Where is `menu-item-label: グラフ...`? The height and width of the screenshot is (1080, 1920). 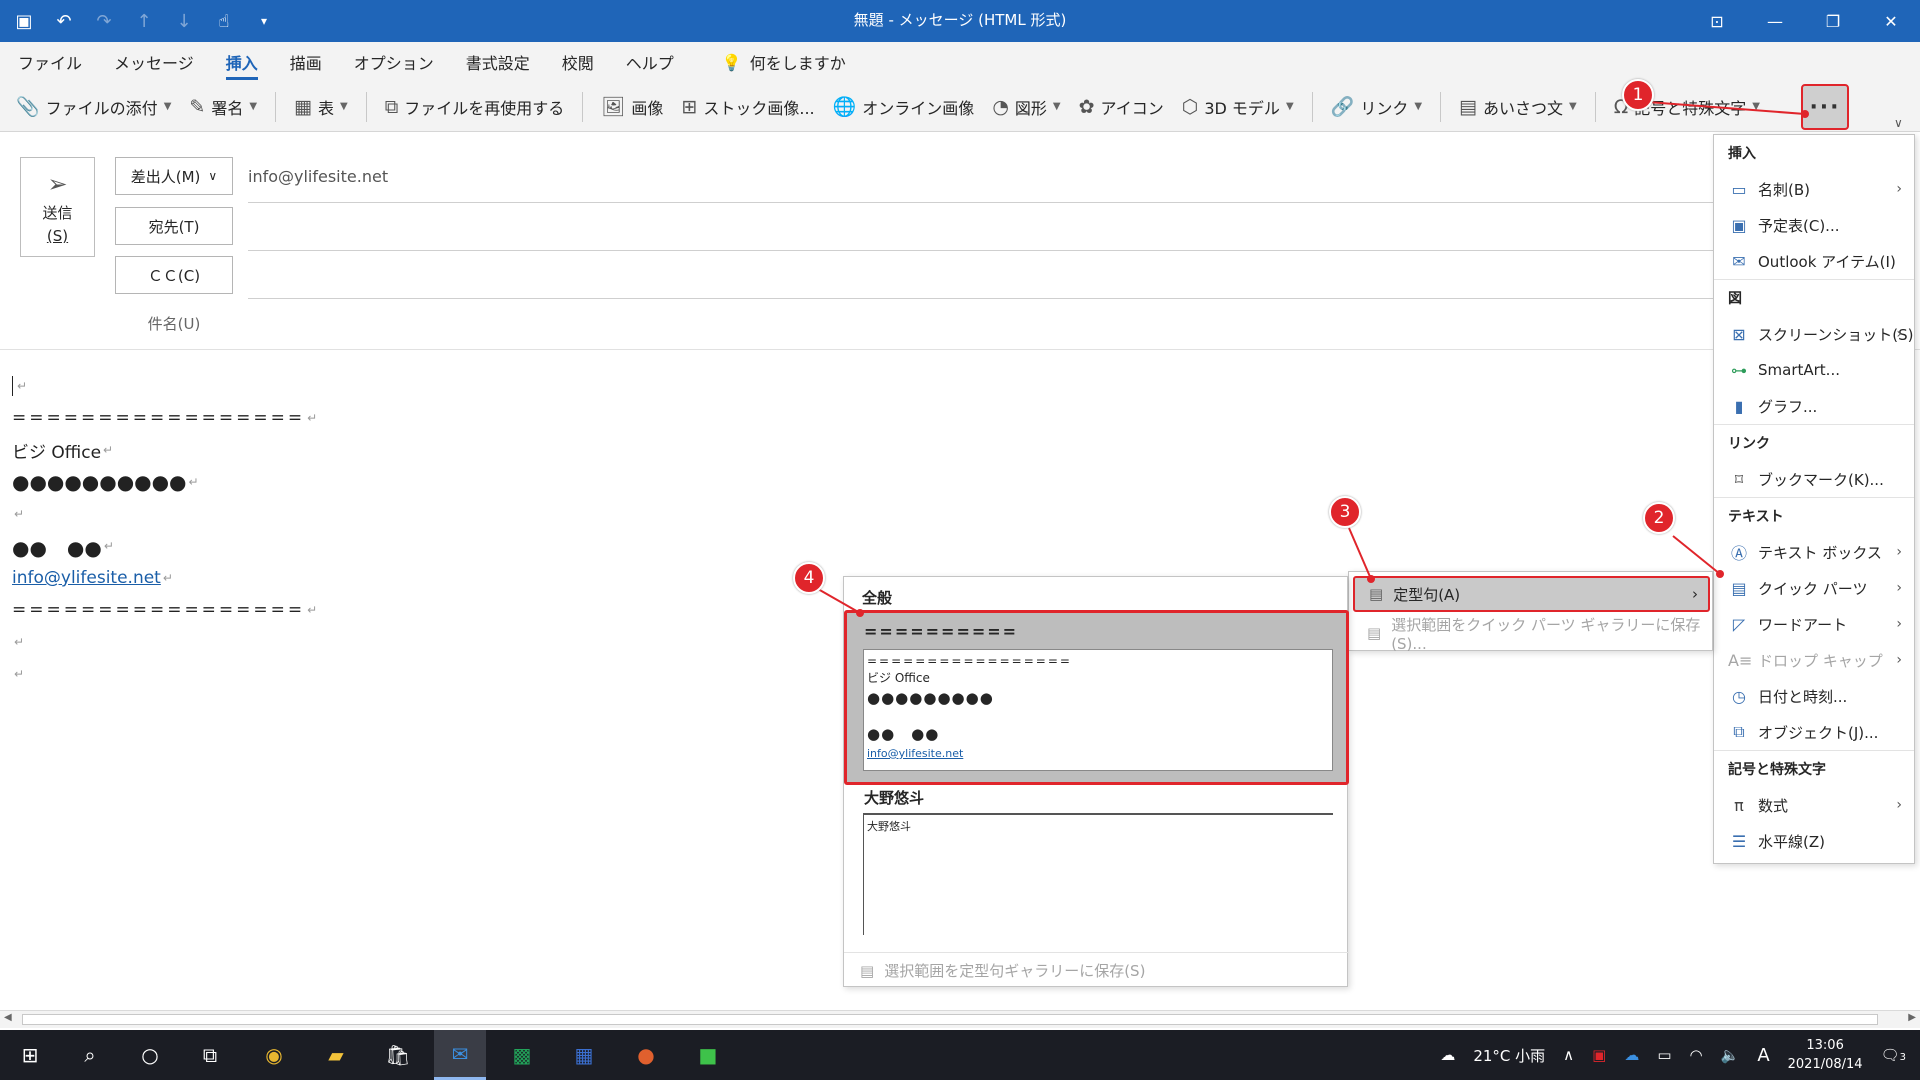 menu-item-label: グラフ... is located at coordinates (1788, 406).